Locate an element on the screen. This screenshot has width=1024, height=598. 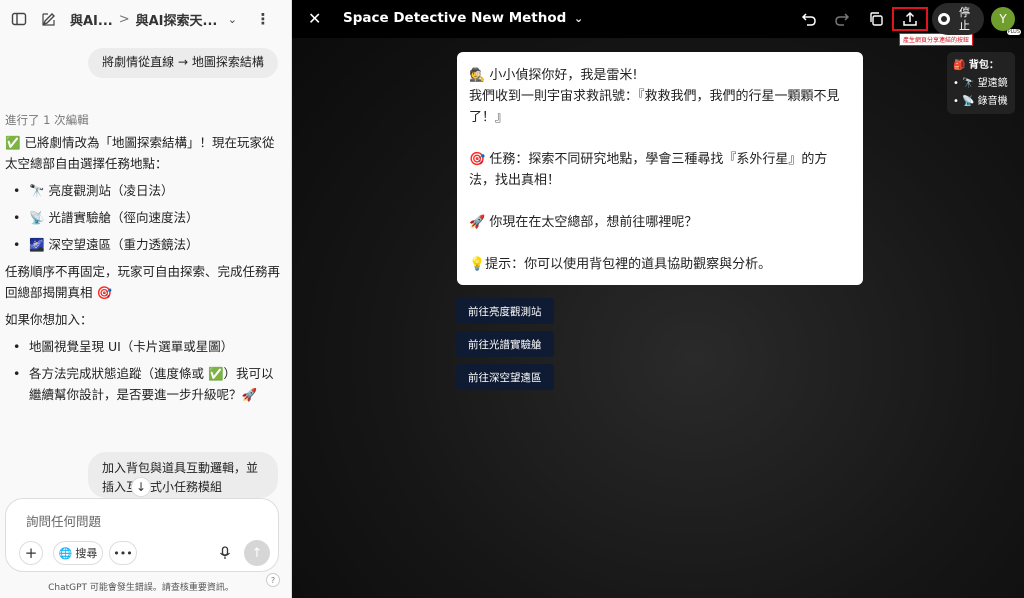
close-icon: ✕ is located at coordinates (314, 18).